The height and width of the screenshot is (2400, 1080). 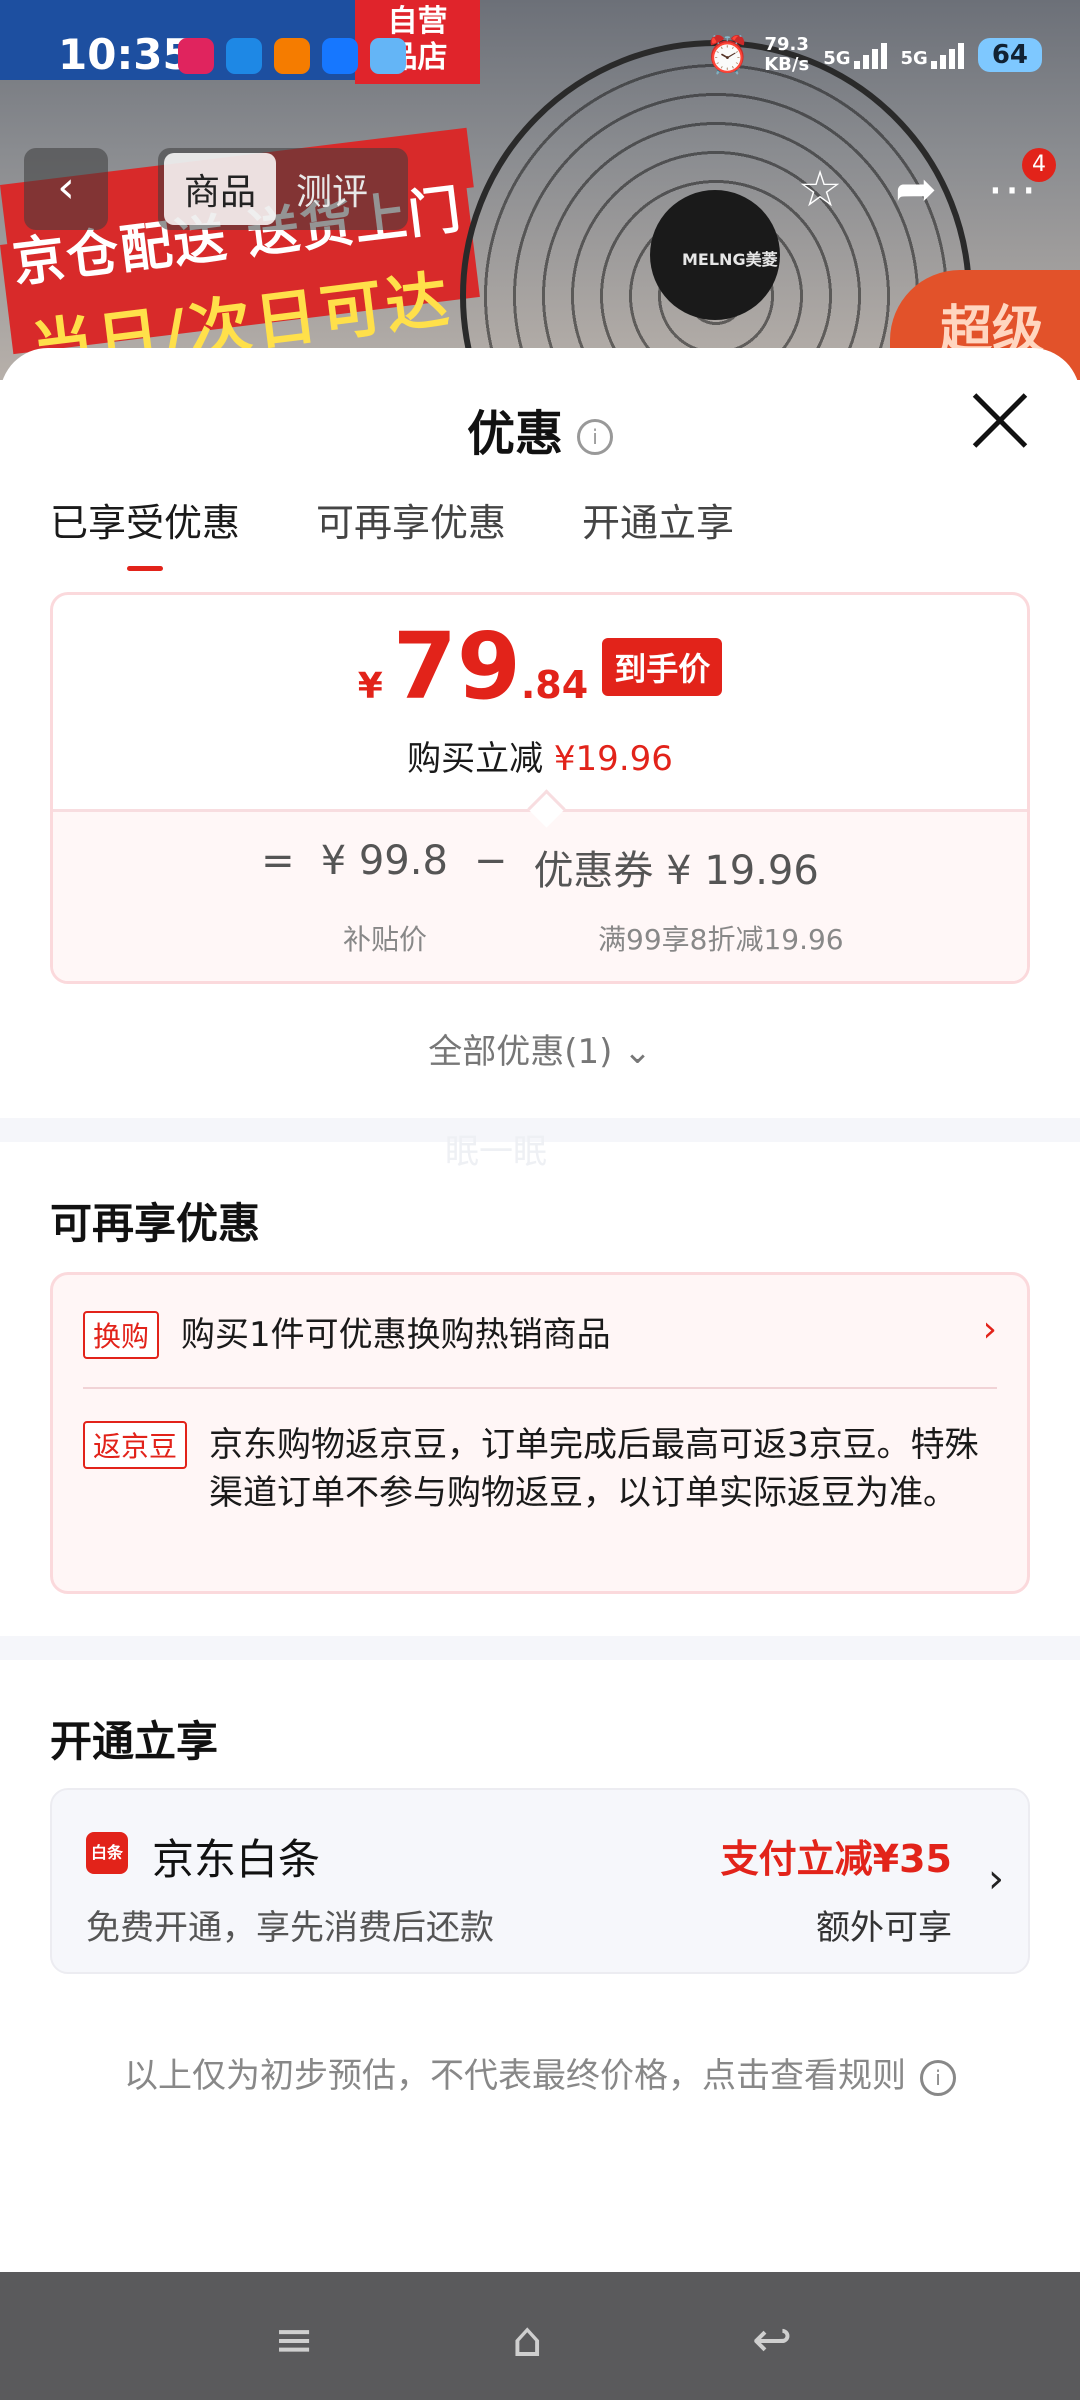 What do you see at coordinates (370, 686) in the screenshot?
I see `currency-symbol: ¥` at bounding box center [370, 686].